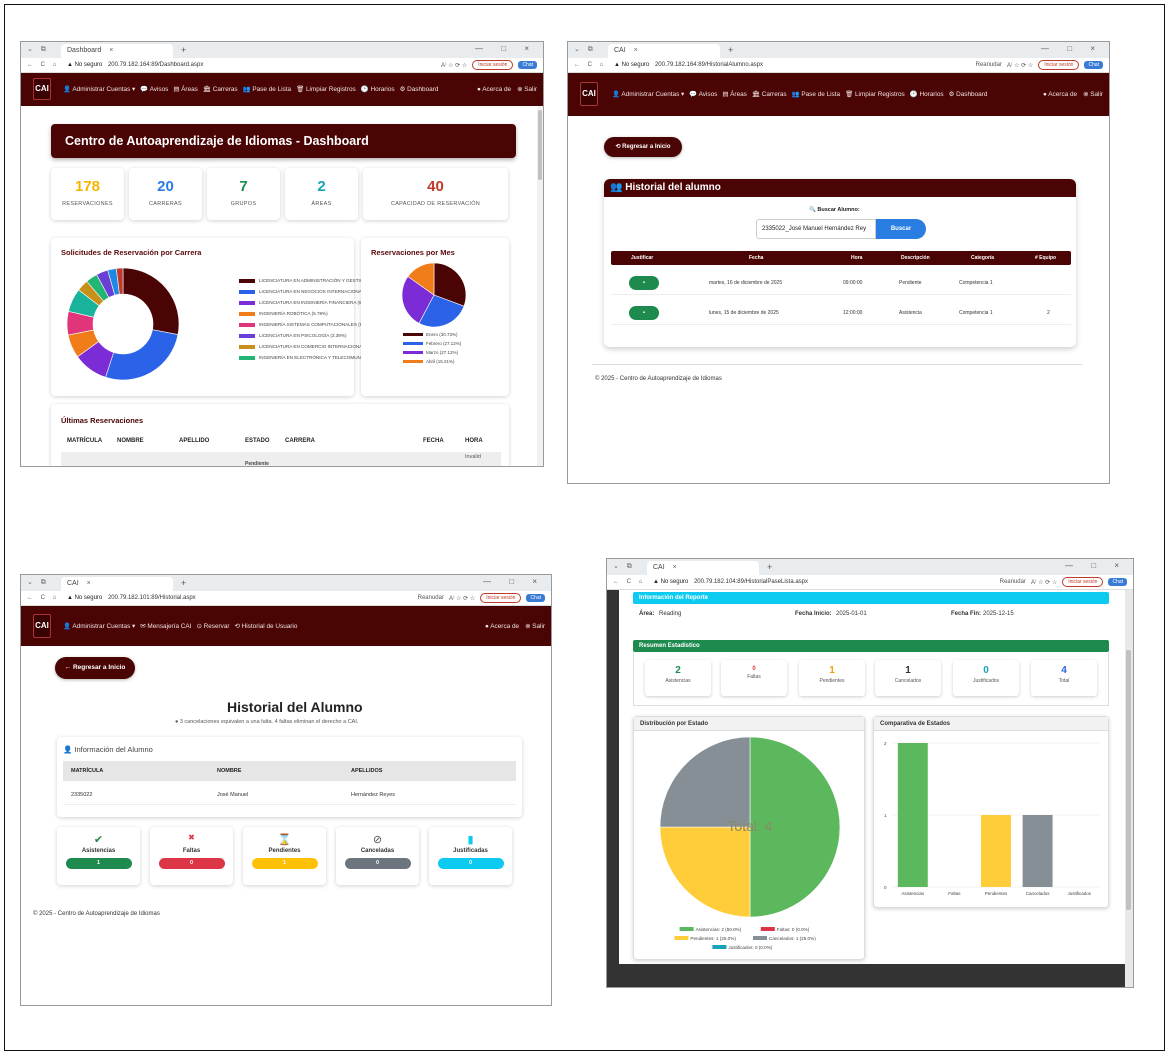  What do you see at coordinates (413, 252) in the screenshot?
I see `chart-title: Reservaciones por Mes` at bounding box center [413, 252].